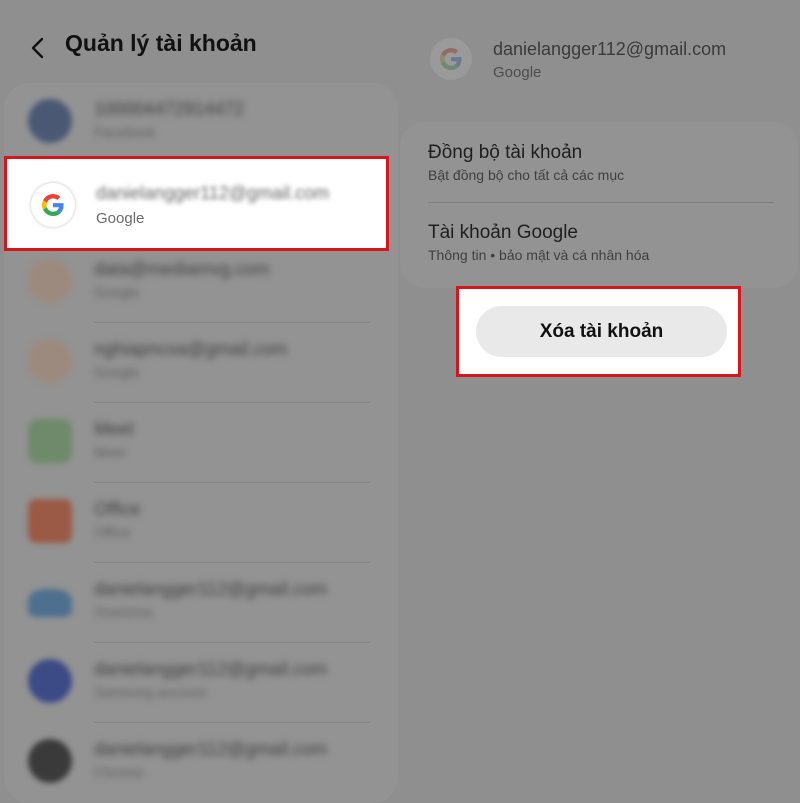 The image size is (800, 803). Describe the element at coordinates (39, 46) in the screenshot. I see `back-arrow-icon` at that location.